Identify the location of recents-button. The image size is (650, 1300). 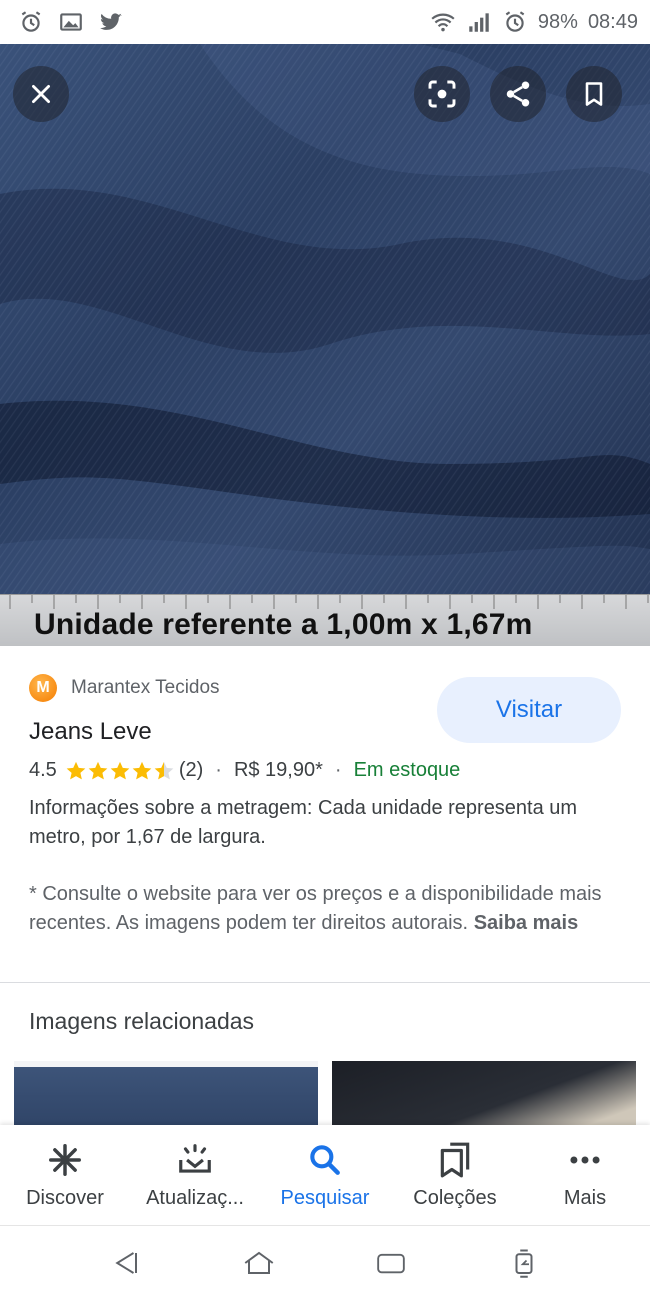
(391, 1263).